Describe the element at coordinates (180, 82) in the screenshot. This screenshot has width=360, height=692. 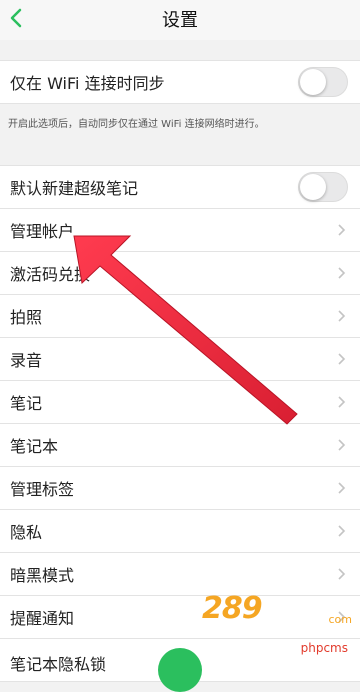
I see `wifi-sync-row: 仅在 WiFi 连接时同步` at that location.